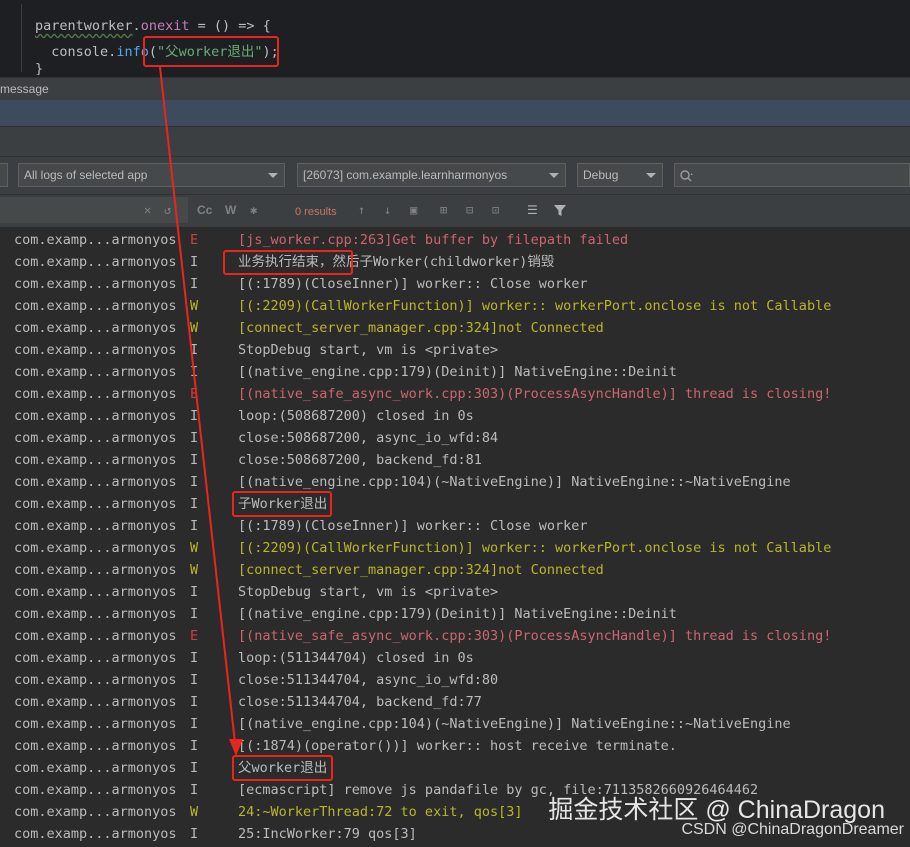  I want to click on annotation-arrow-line, so click(198, 409).